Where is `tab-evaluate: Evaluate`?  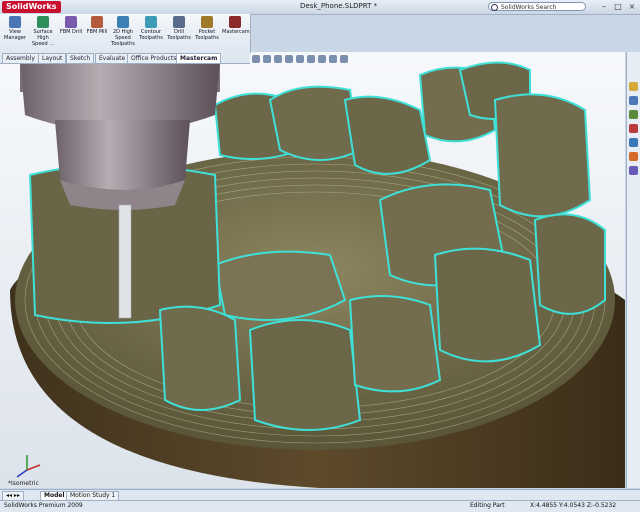
tab-evaluate: Evaluate is located at coordinates (112, 58).